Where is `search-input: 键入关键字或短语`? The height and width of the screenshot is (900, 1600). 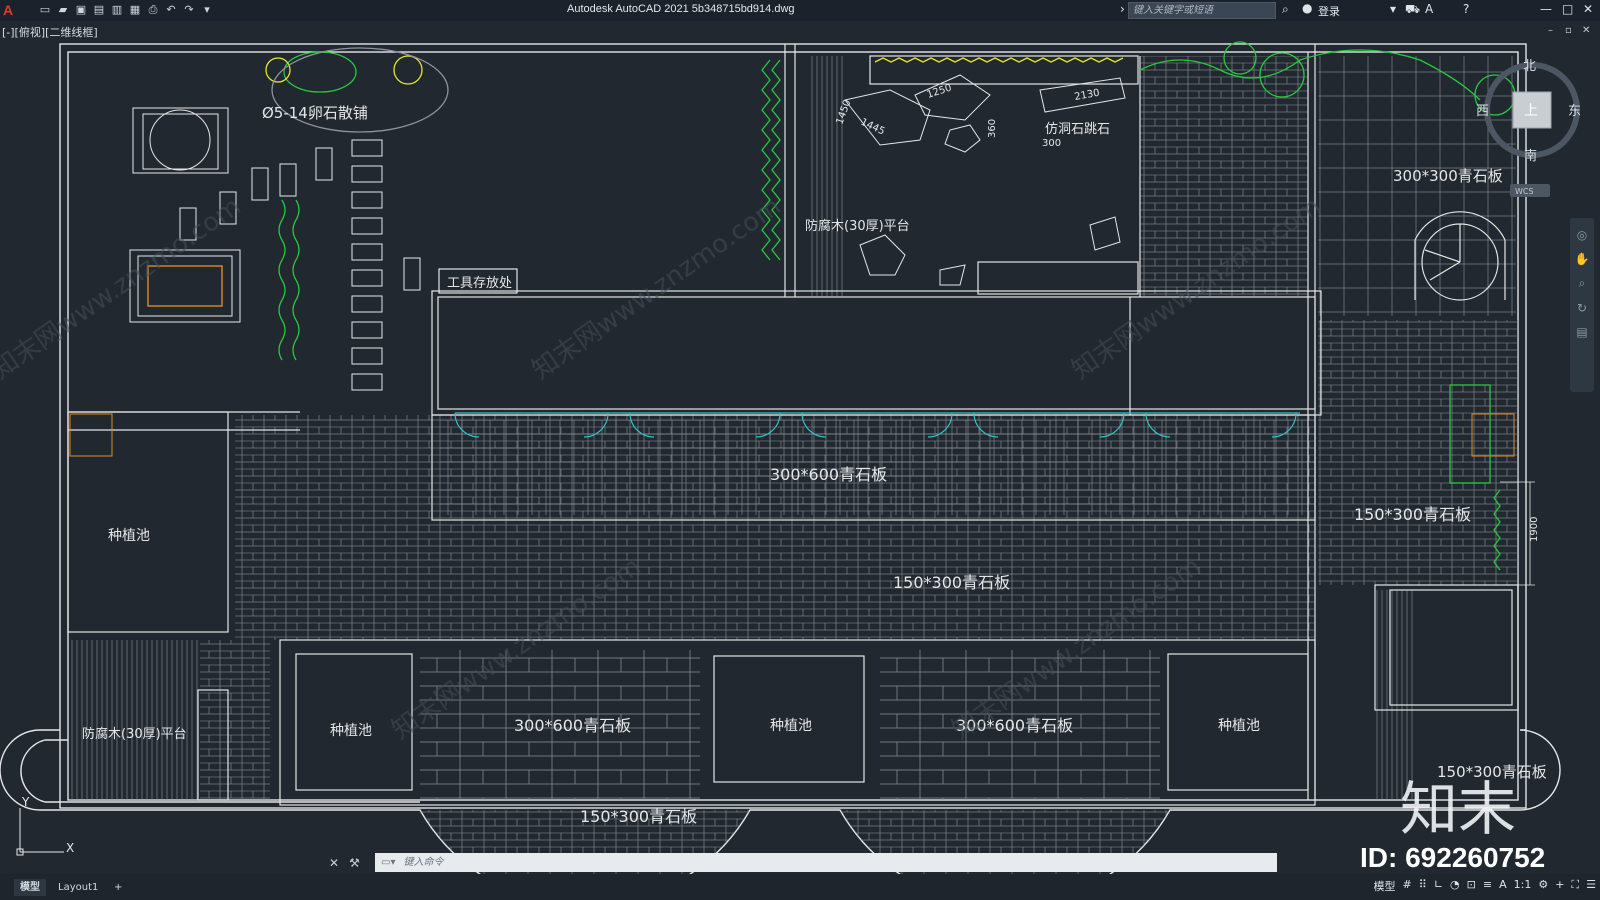 search-input: 键入关键字或短语 is located at coordinates (1202, 10).